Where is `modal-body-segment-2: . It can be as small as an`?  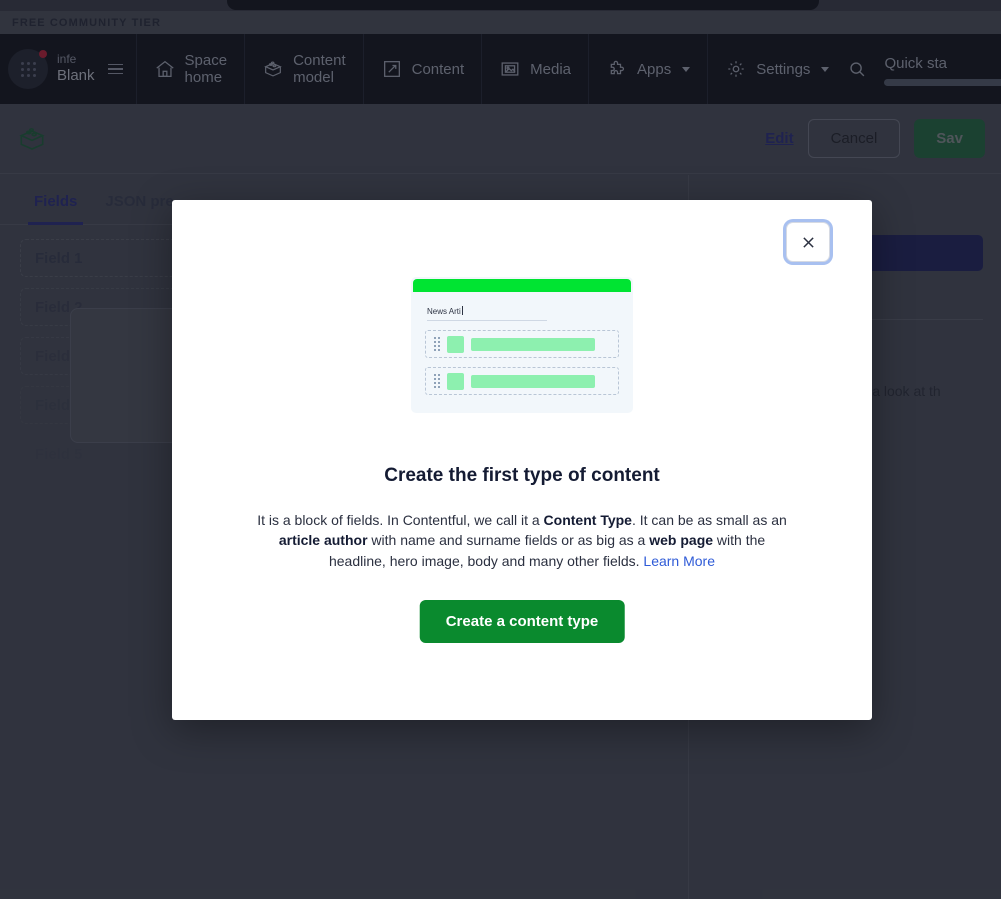
modal-body-segment-2: . It can be as small as an is located at coordinates (709, 520).